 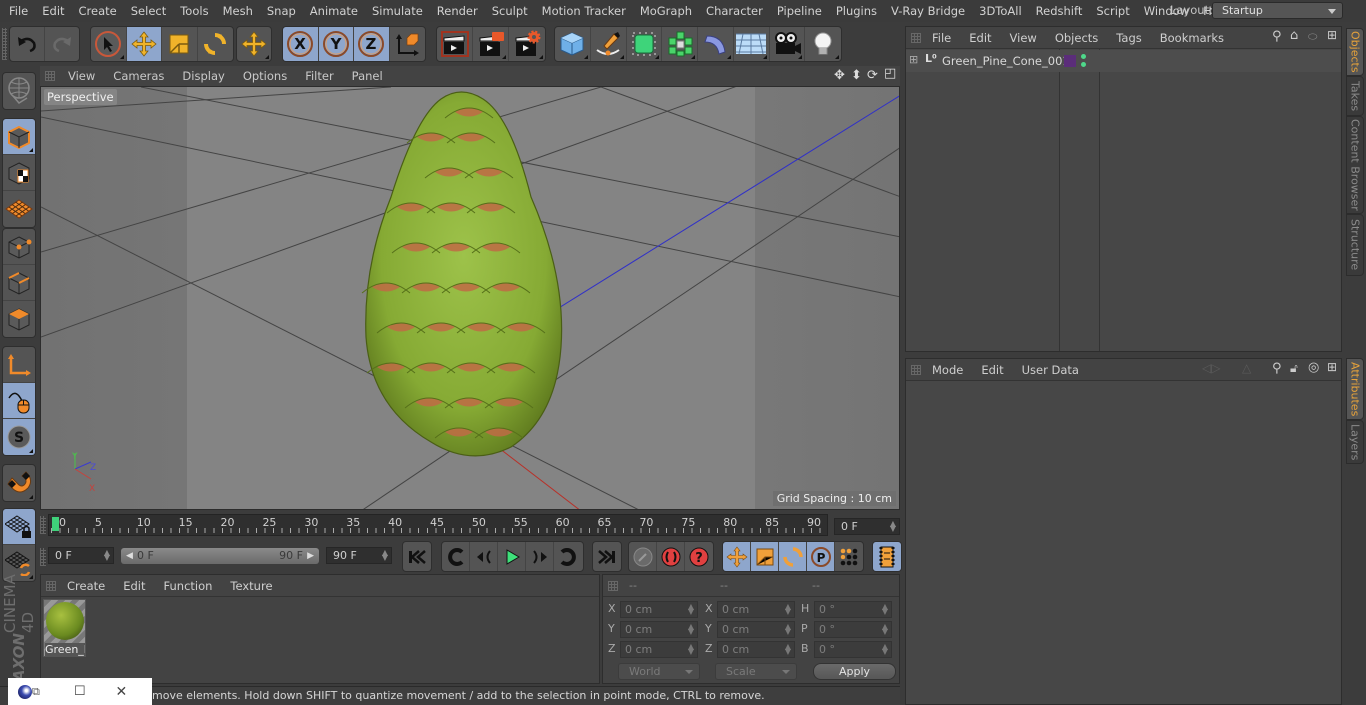 I want to click on object-menu-bookmarks: Bookmarks, so click(x=1192, y=38).